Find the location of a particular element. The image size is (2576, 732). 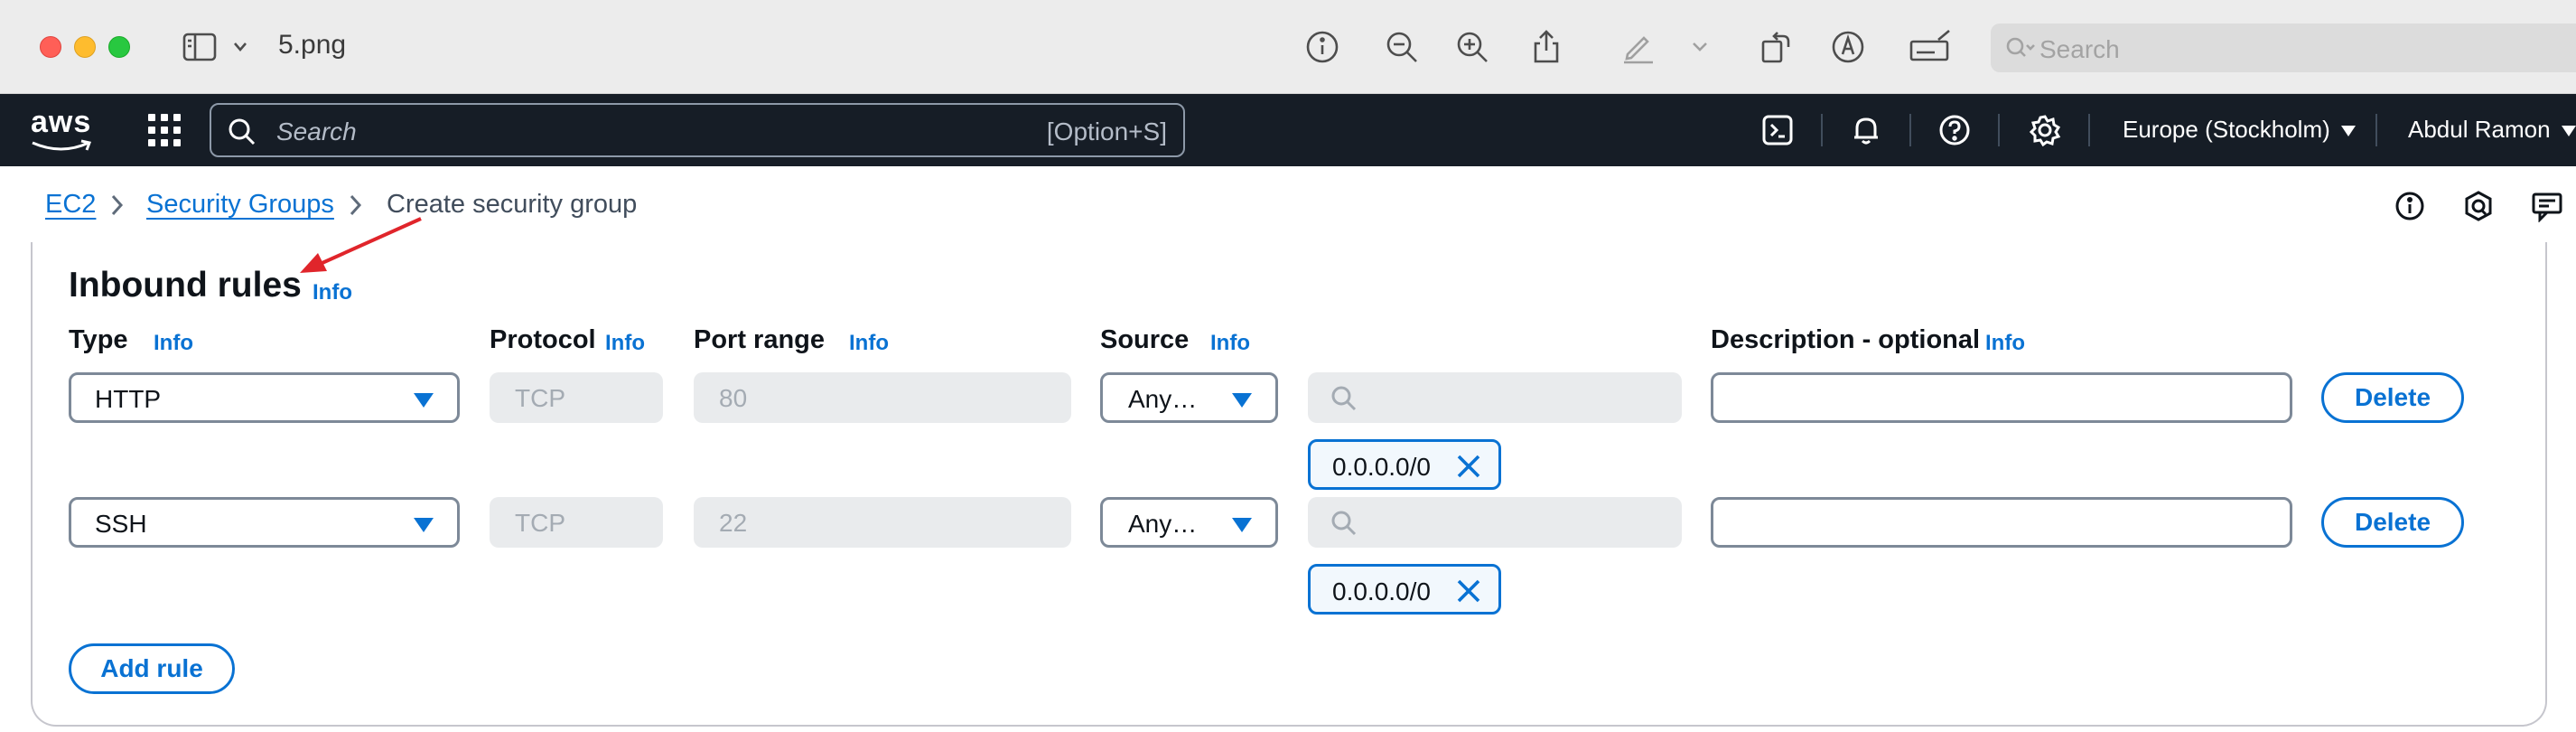

signature-button is located at coordinates (1930, 47).